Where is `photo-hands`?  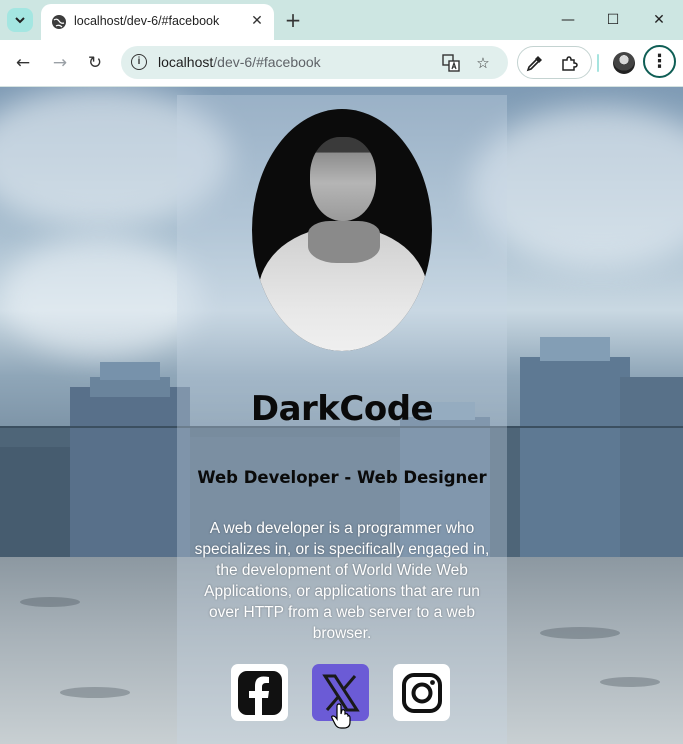 photo-hands is located at coordinates (344, 242).